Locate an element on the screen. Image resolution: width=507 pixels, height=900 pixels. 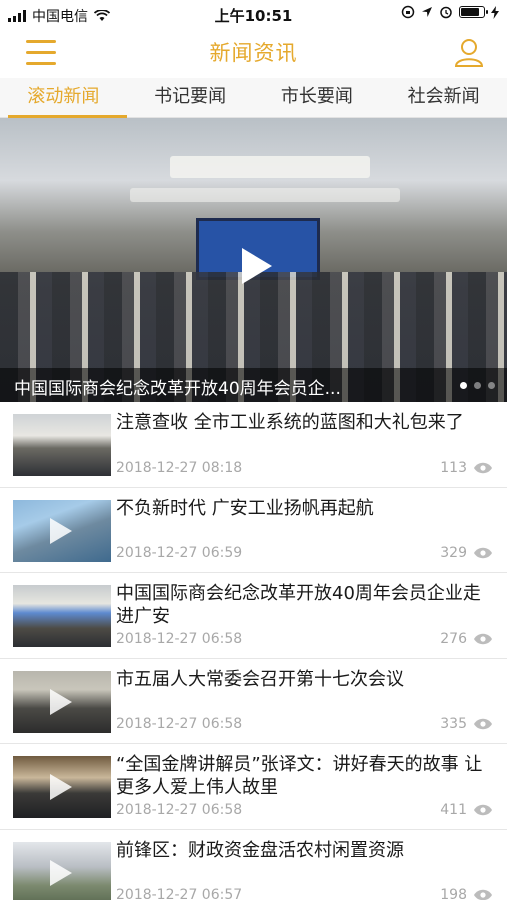
battery-icon is located at coordinates (473, 12).